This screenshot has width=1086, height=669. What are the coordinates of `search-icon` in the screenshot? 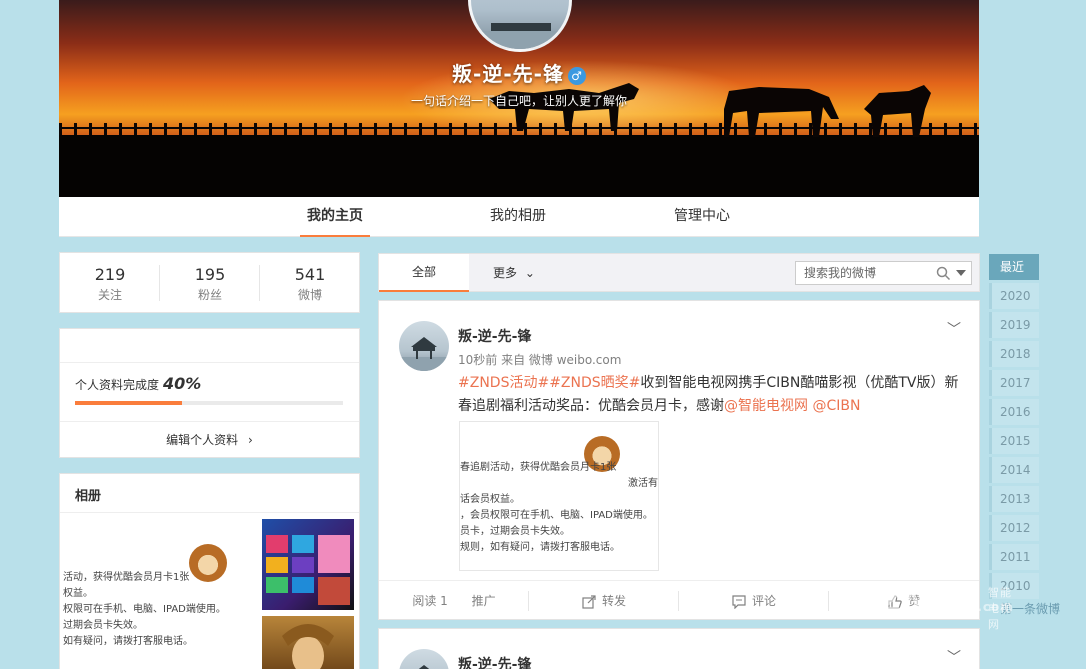 It's located at (943, 273).